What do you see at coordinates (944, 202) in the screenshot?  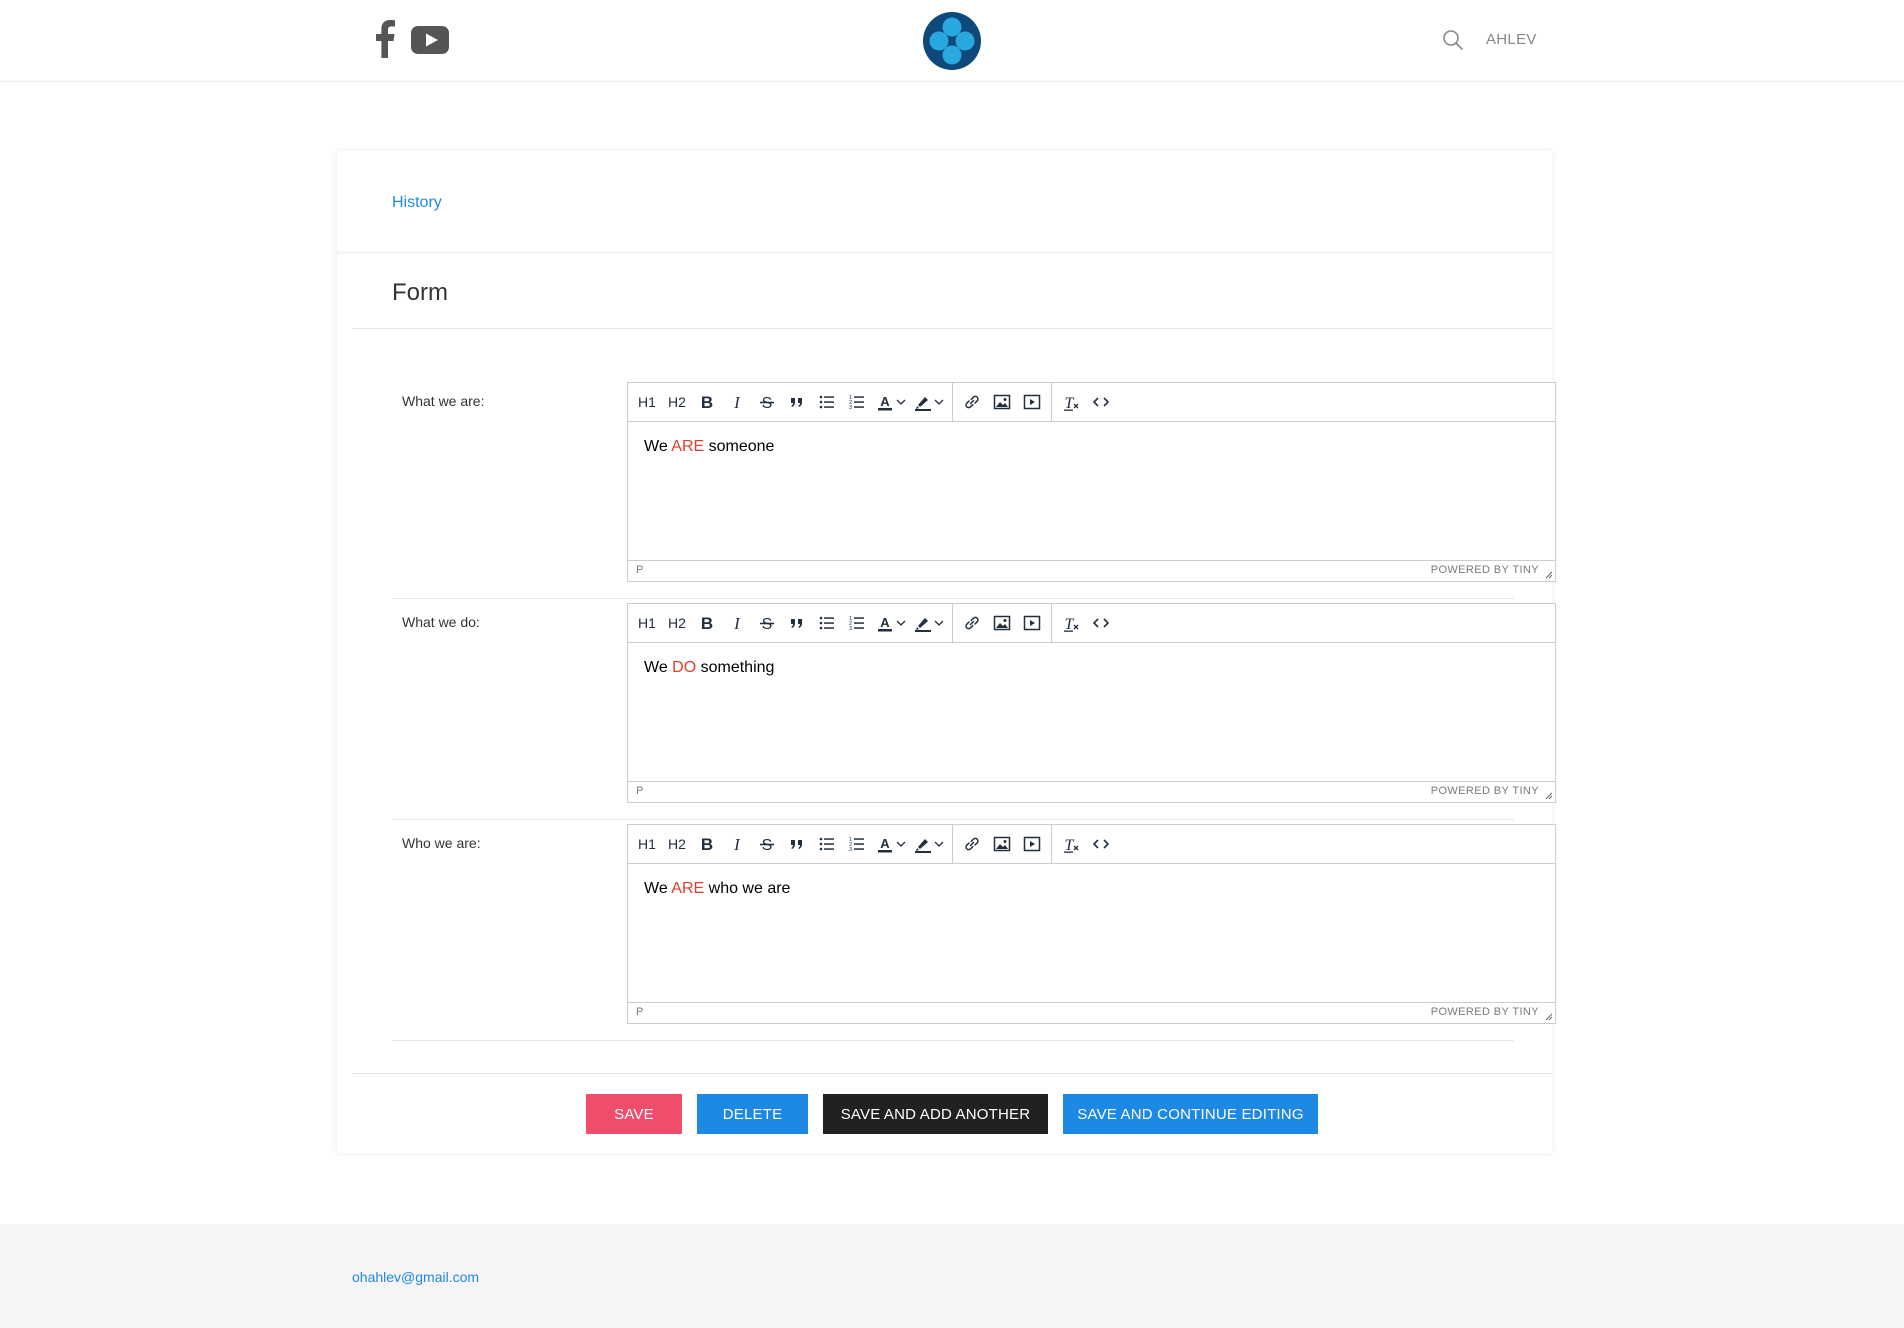 I see `card-header: History` at bounding box center [944, 202].